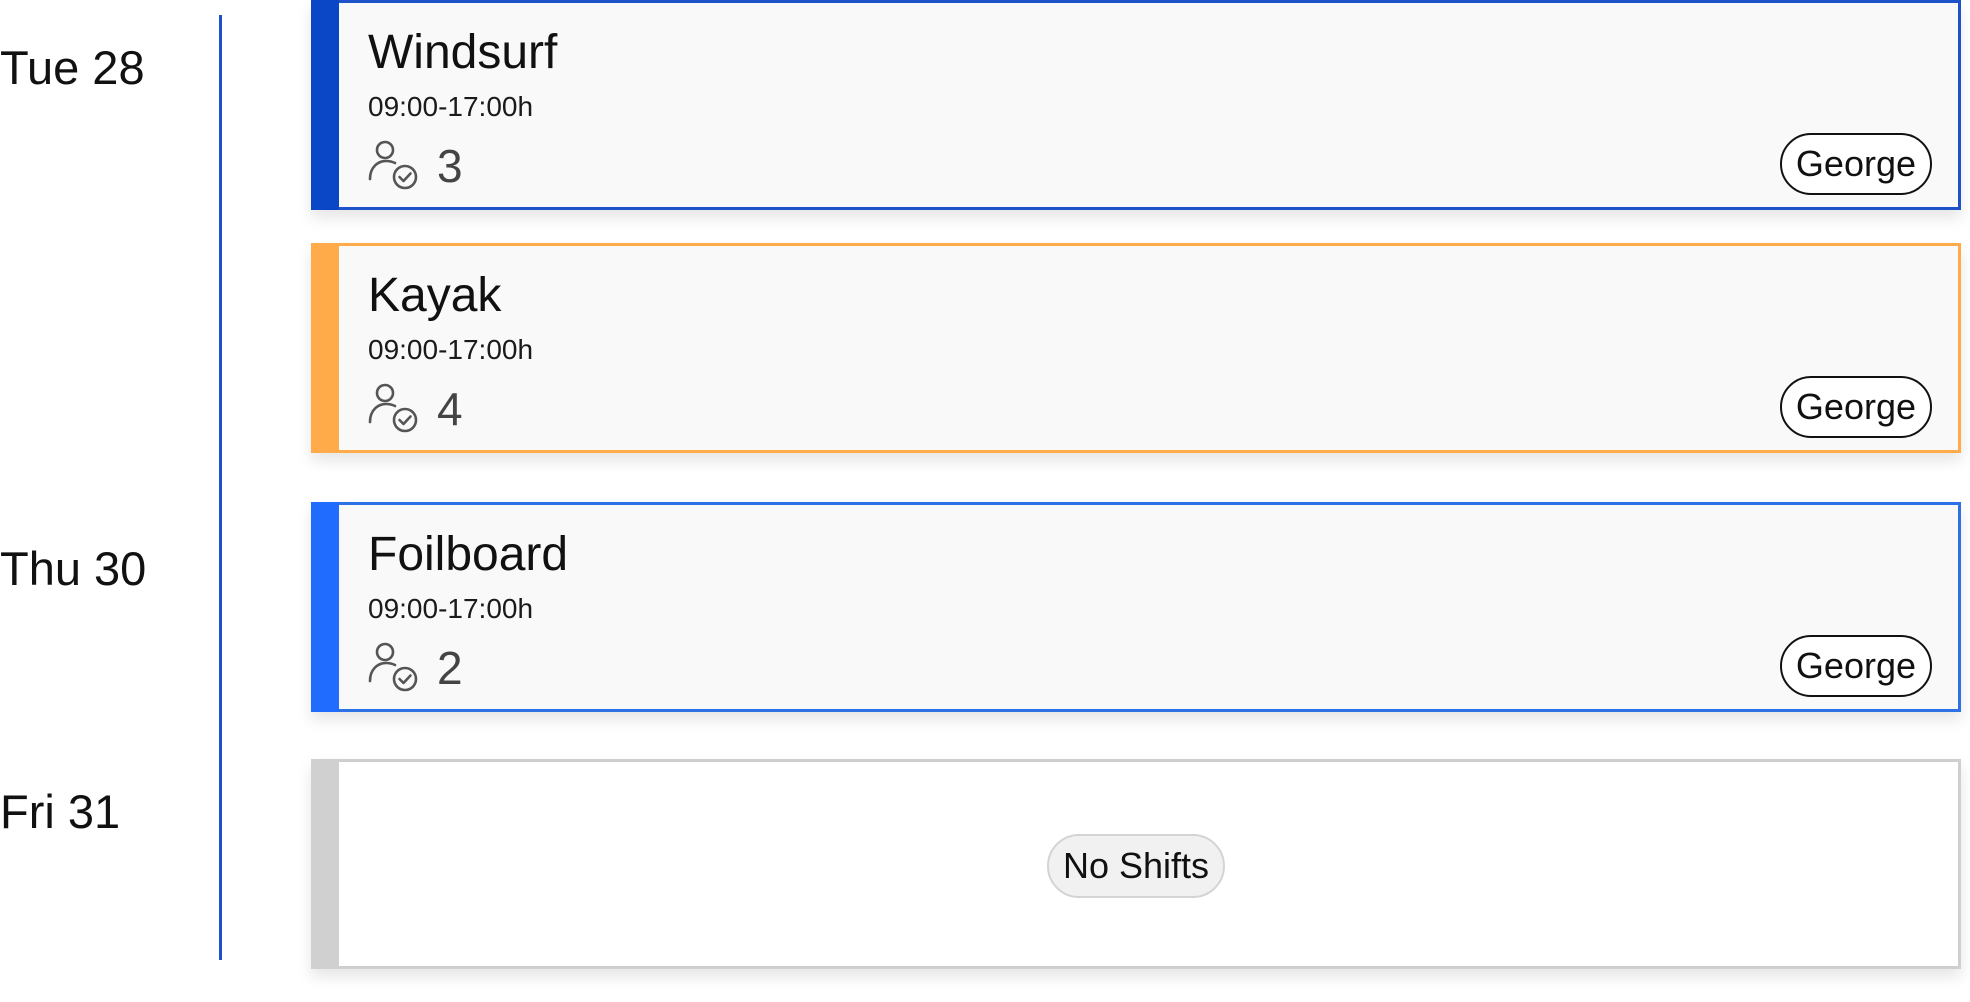 The height and width of the screenshot is (1002, 1970). Describe the element at coordinates (325, 864) in the screenshot. I see `empty-accent-bar` at that location.